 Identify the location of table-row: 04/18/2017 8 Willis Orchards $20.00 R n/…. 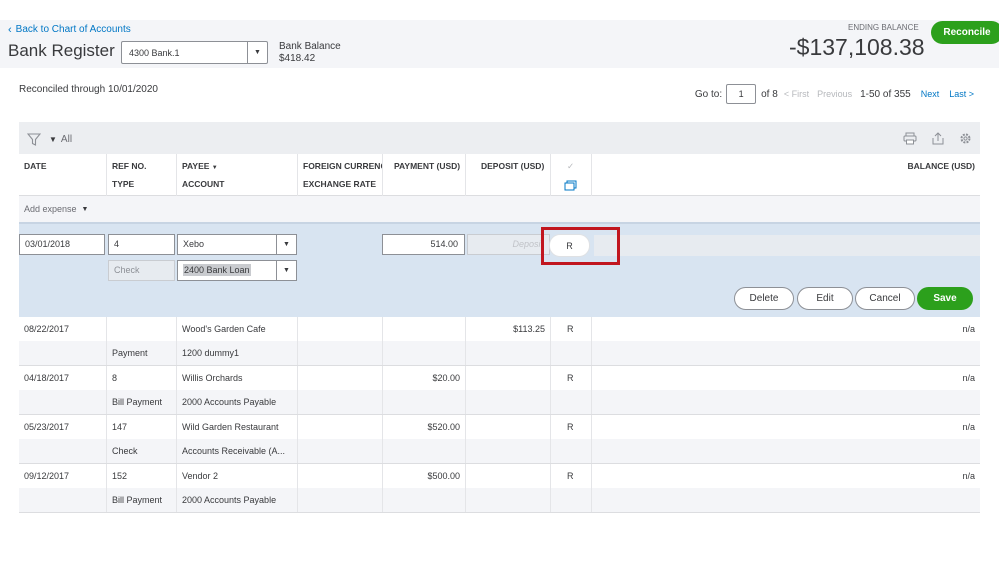
(499, 390).